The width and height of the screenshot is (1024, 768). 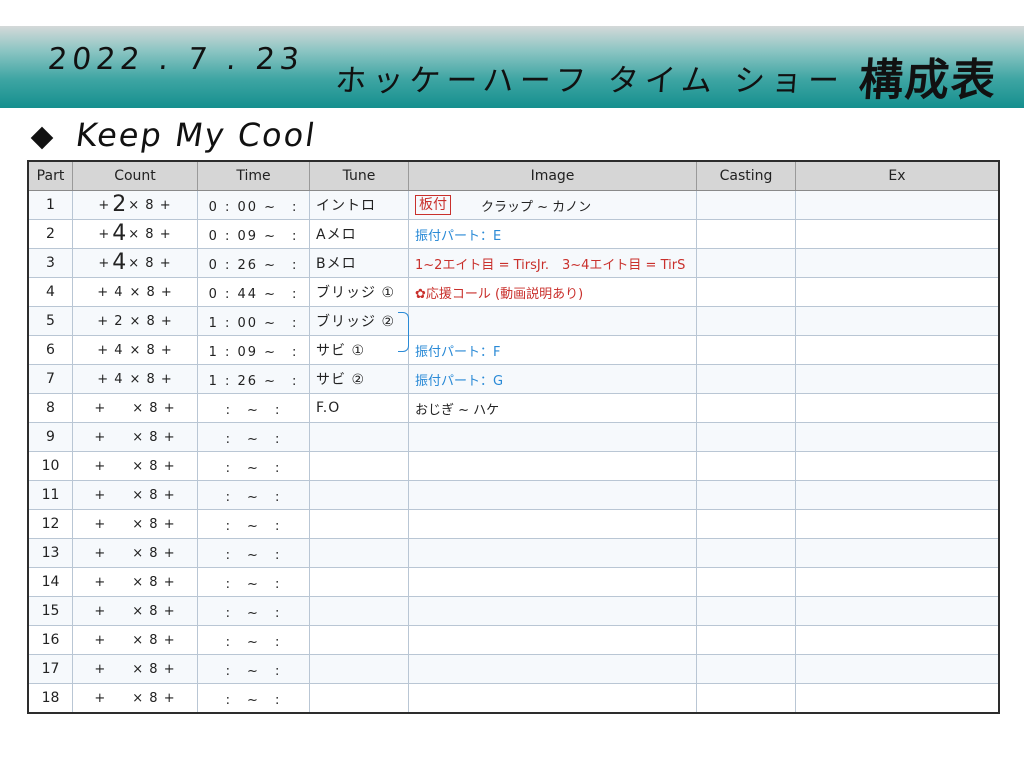 What do you see at coordinates (359, 263) in the screenshot?
I see `cell-tune: Bメロ` at bounding box center [359, 263].